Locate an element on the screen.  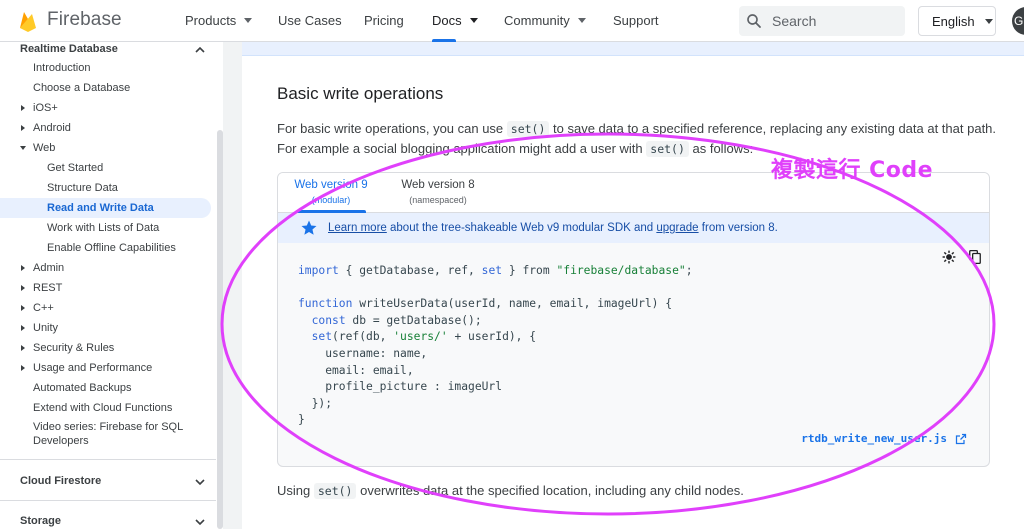
sidebar-divider is located at coordinates (108, 500).